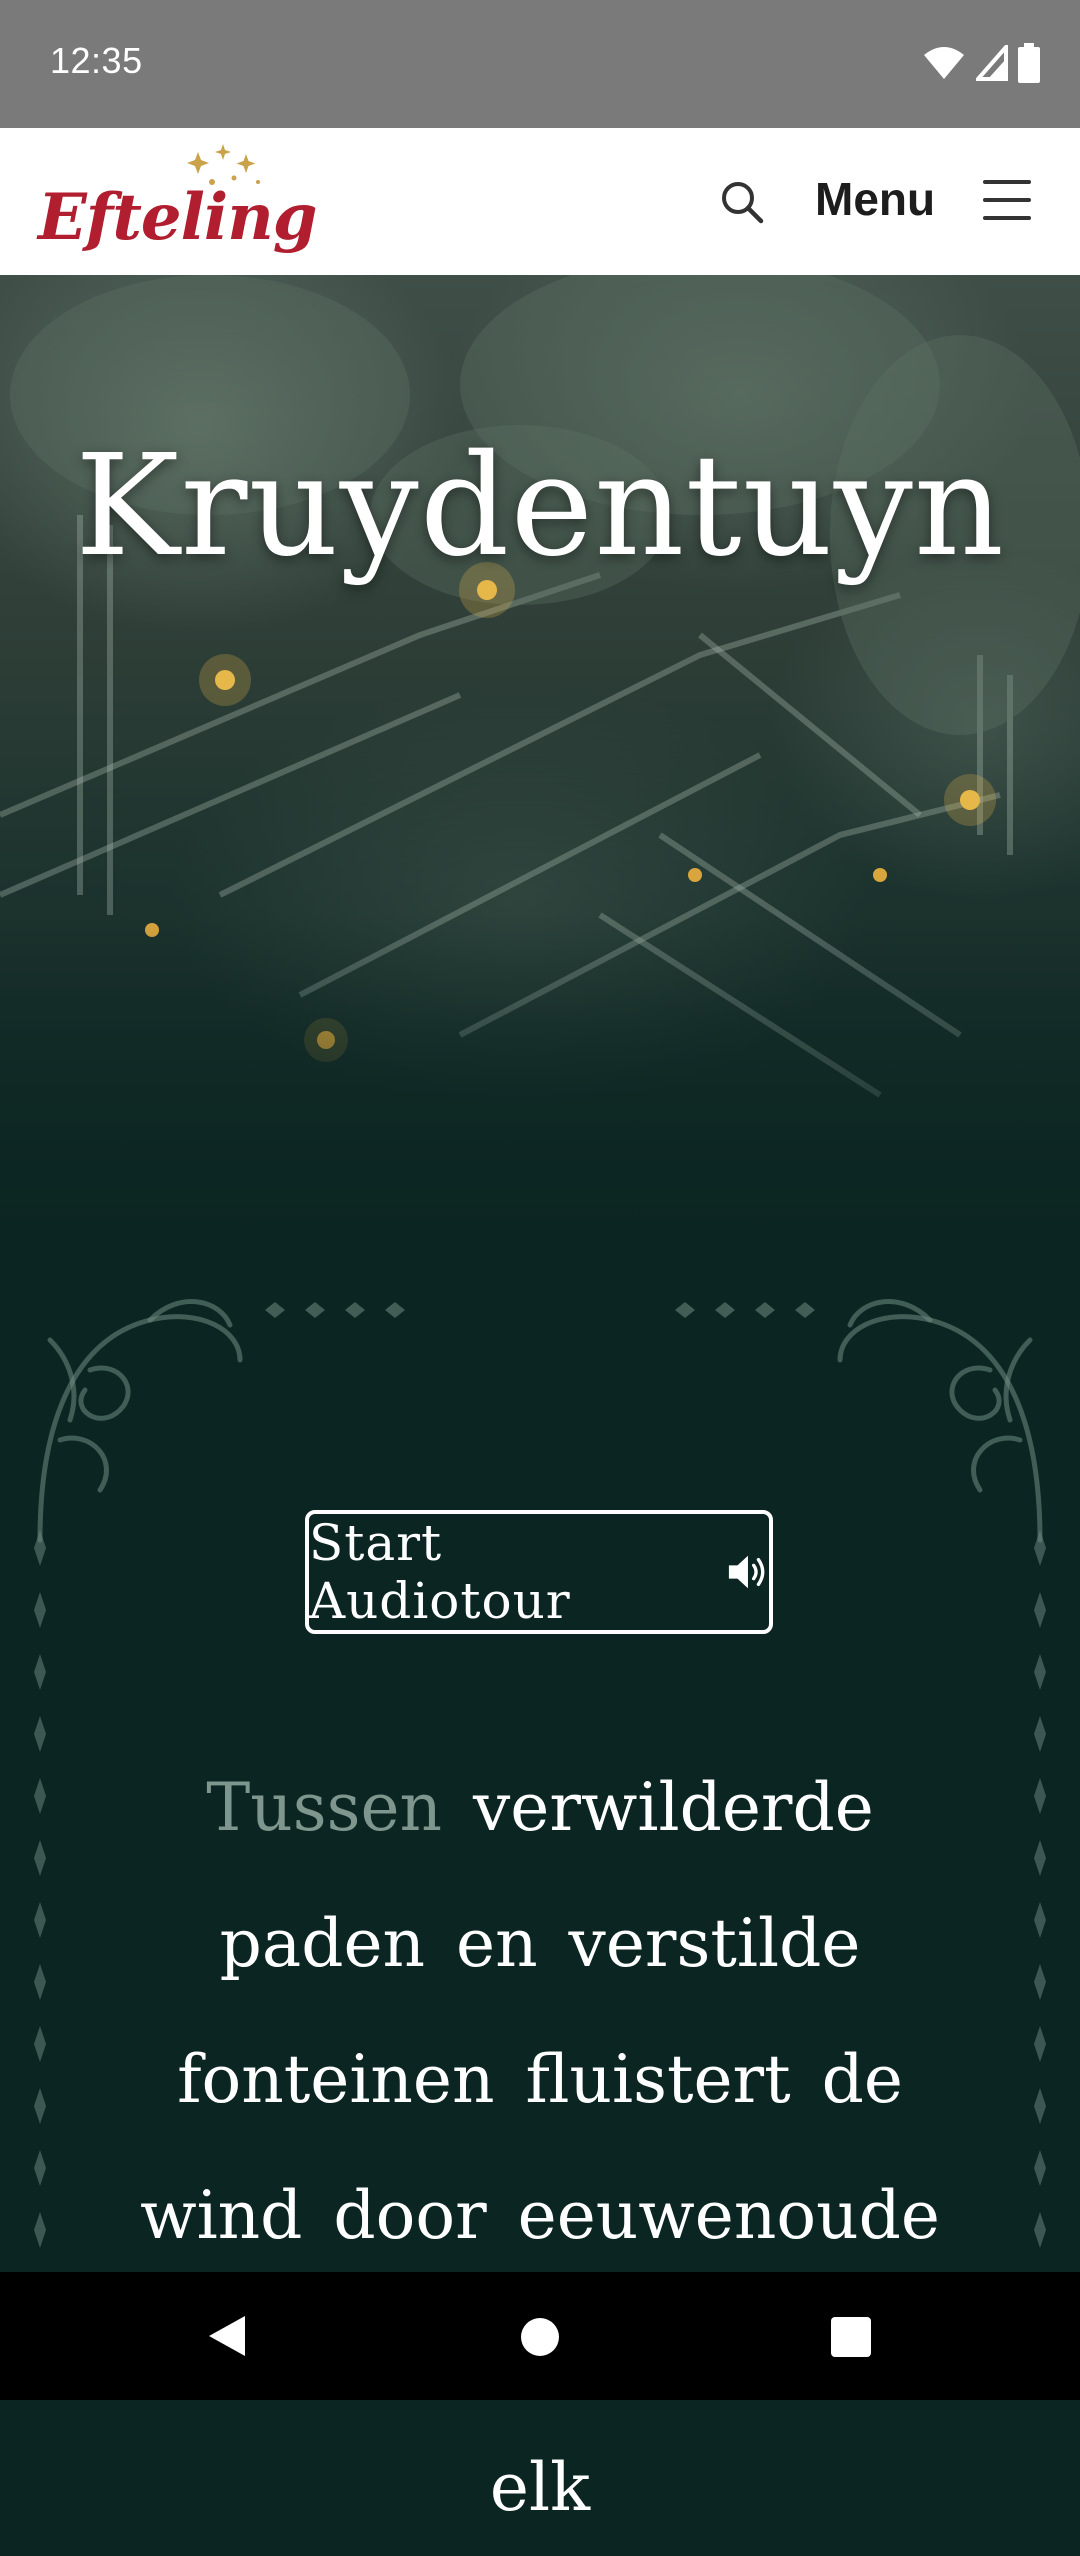  What do you see at coordinates (1007, 182) in the screenshot?
I see `hamburger-icon` at bounding box center [1007, 182].